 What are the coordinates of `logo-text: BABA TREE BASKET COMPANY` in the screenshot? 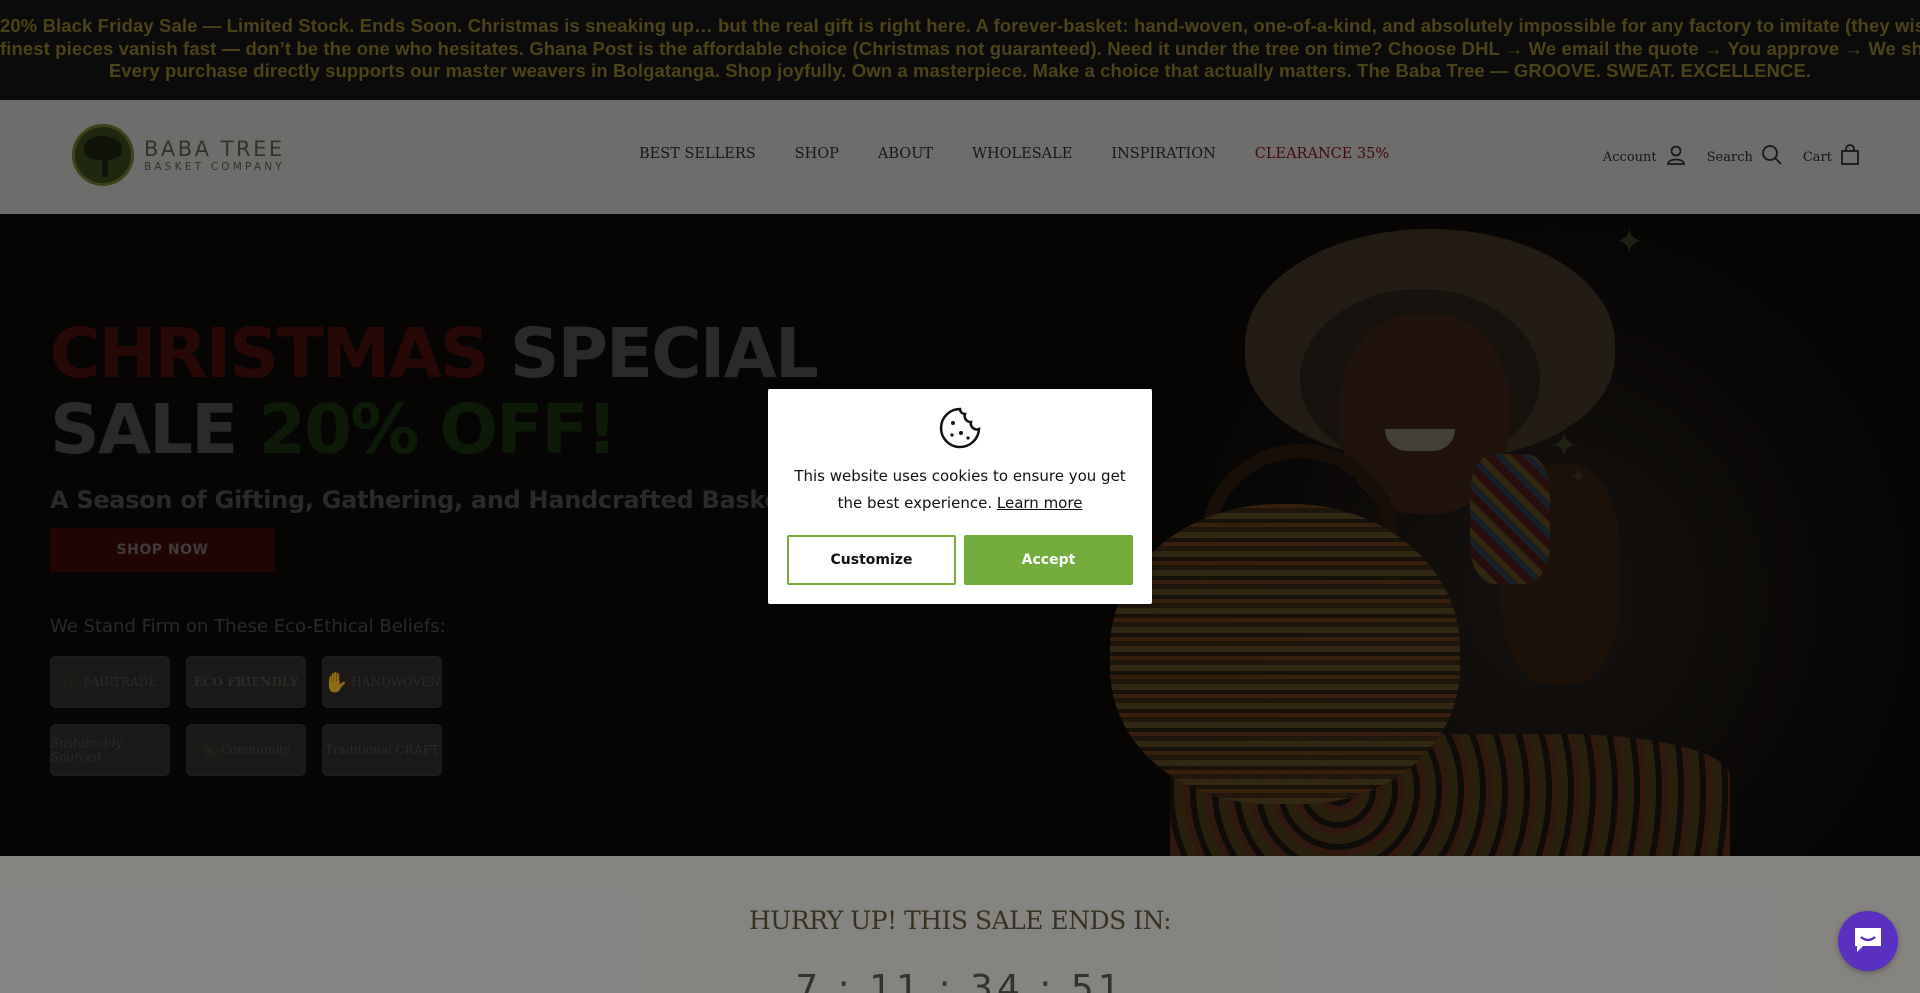 It's located at (214, 155).